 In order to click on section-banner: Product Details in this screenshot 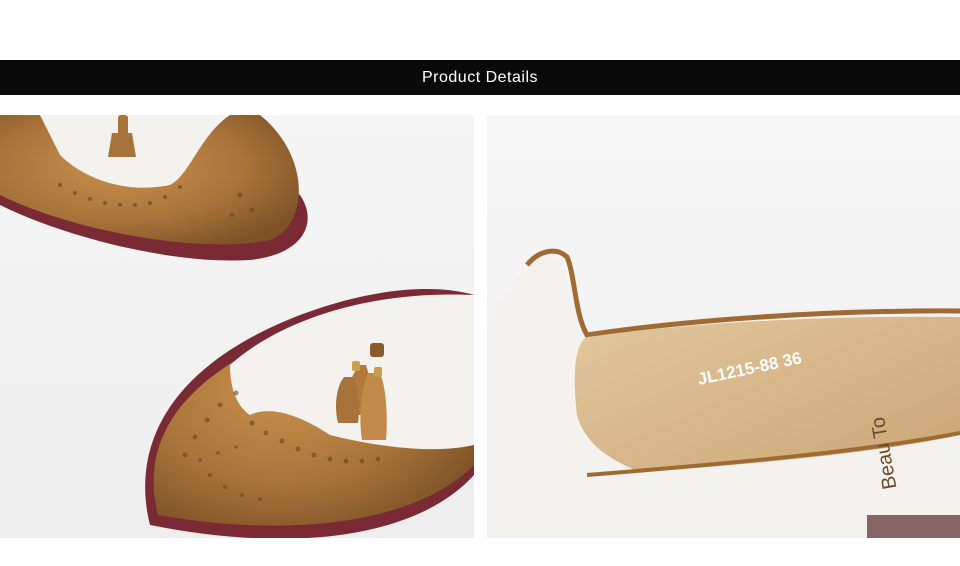, I will do `click(480, 77)`.